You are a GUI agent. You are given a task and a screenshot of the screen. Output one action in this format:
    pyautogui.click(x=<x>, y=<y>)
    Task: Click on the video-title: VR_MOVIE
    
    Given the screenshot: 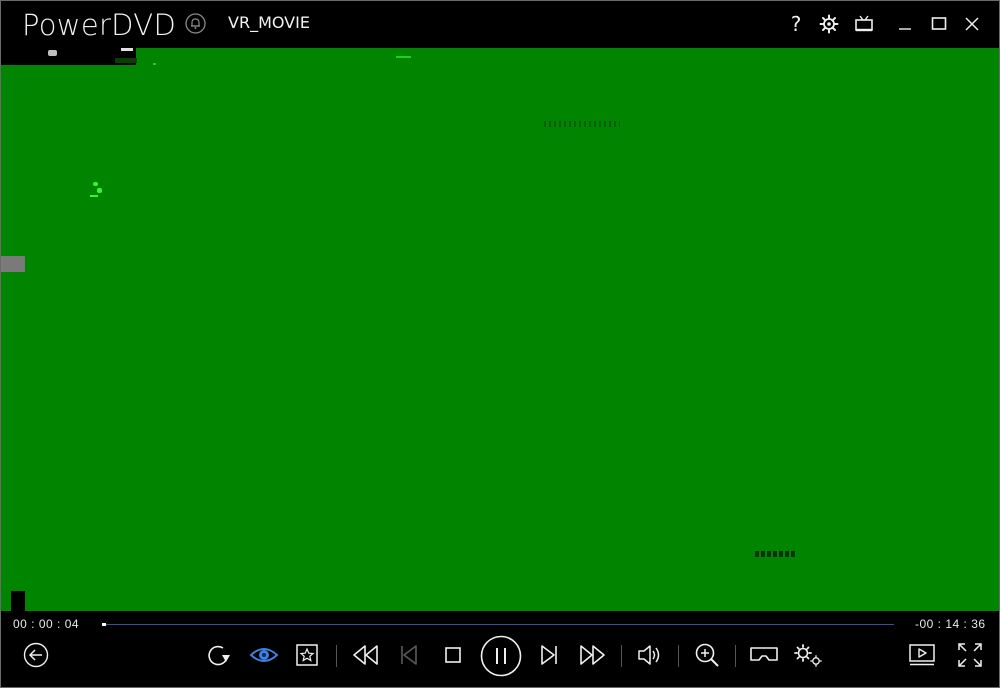 What is the action you would take?
    pyautogui.click(x=269, y=22)
    